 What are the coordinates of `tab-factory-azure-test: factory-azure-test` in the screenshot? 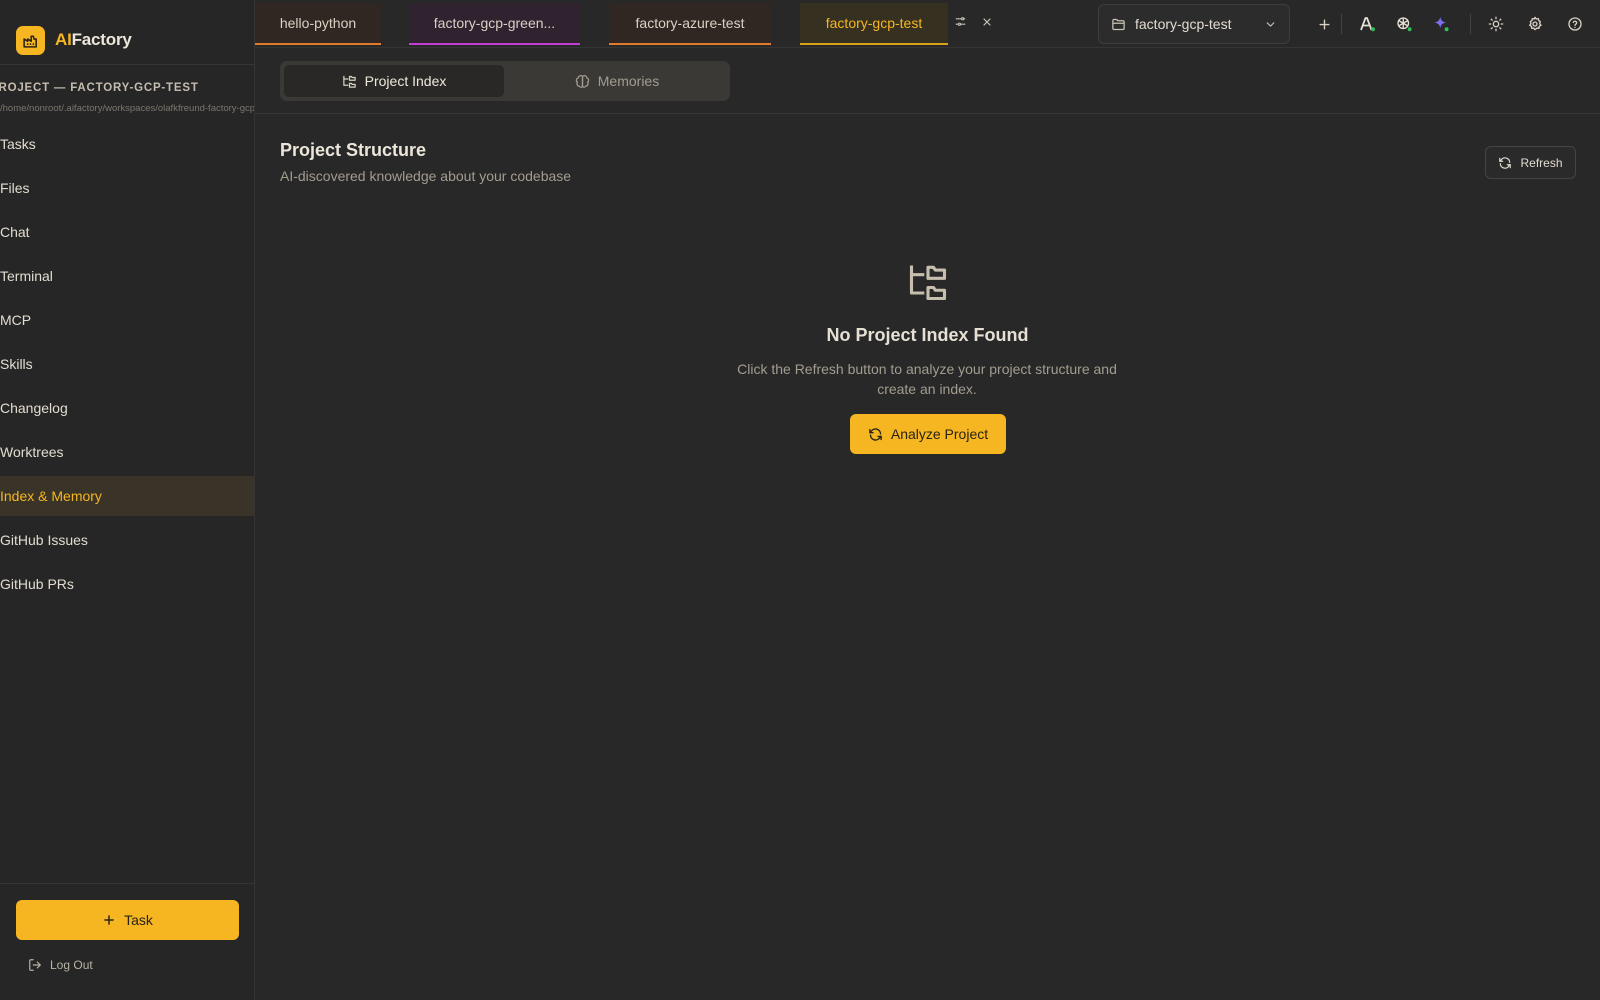 It's located at (690, 24).